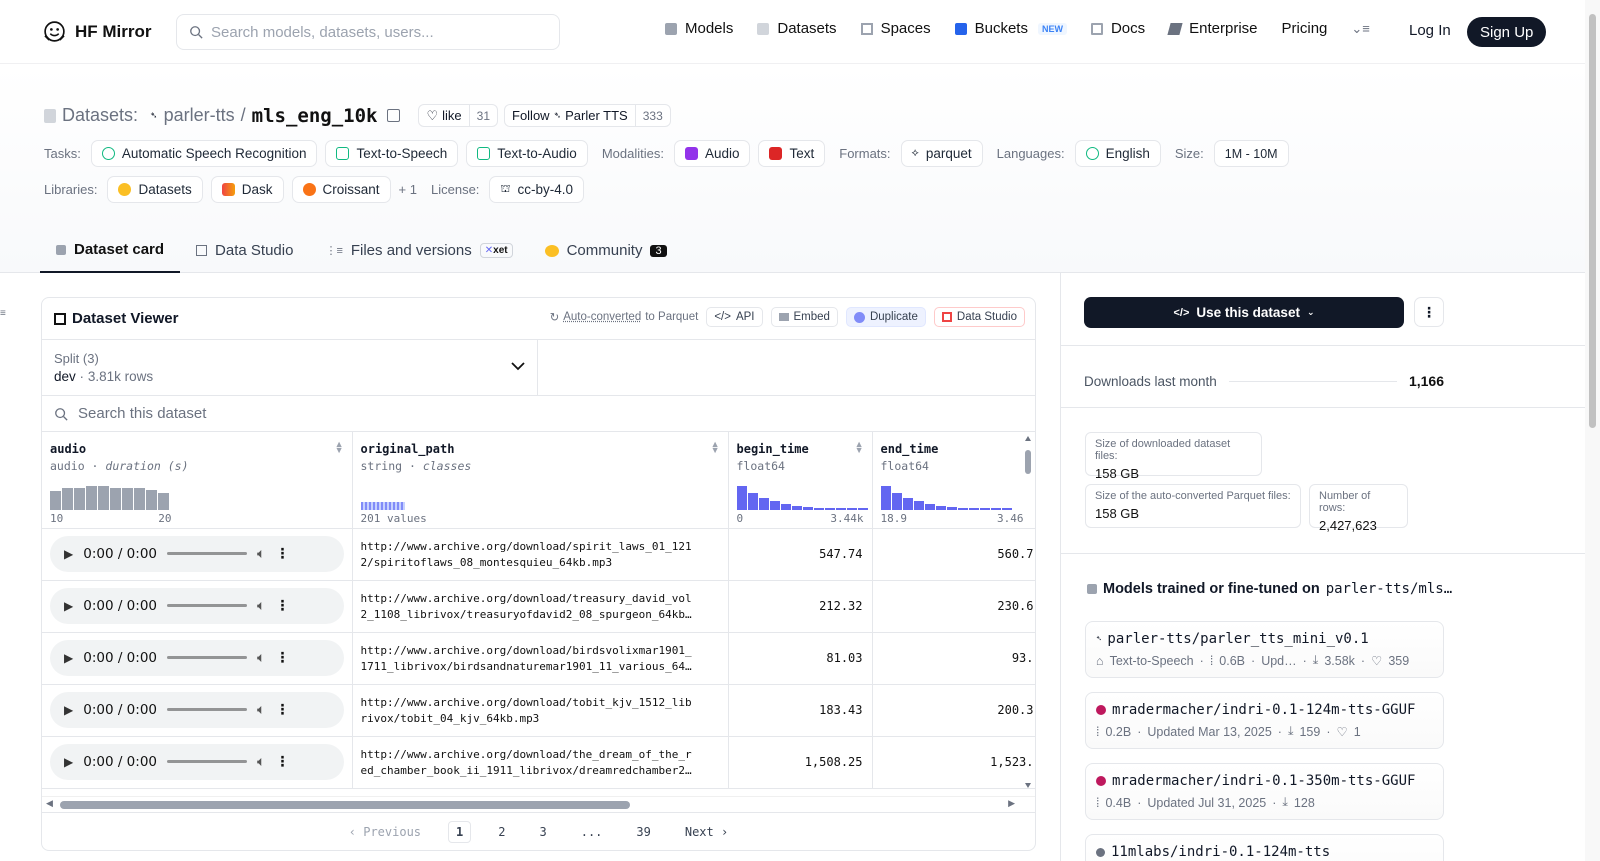 The height and width of the screenshot is (861, 1600). I want to click on nav-spaces: Spaces, so click(896, 28).